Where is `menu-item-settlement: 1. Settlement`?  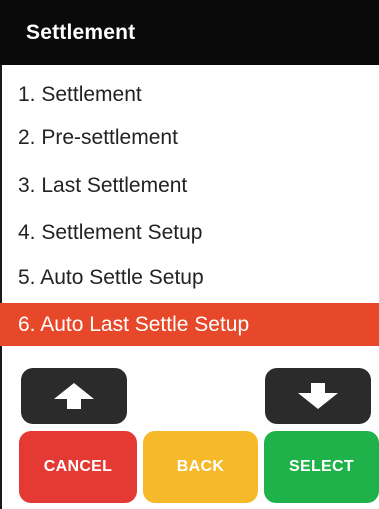 menu-item-settlement: 1. Settlement is located at coordinates (189, 94).